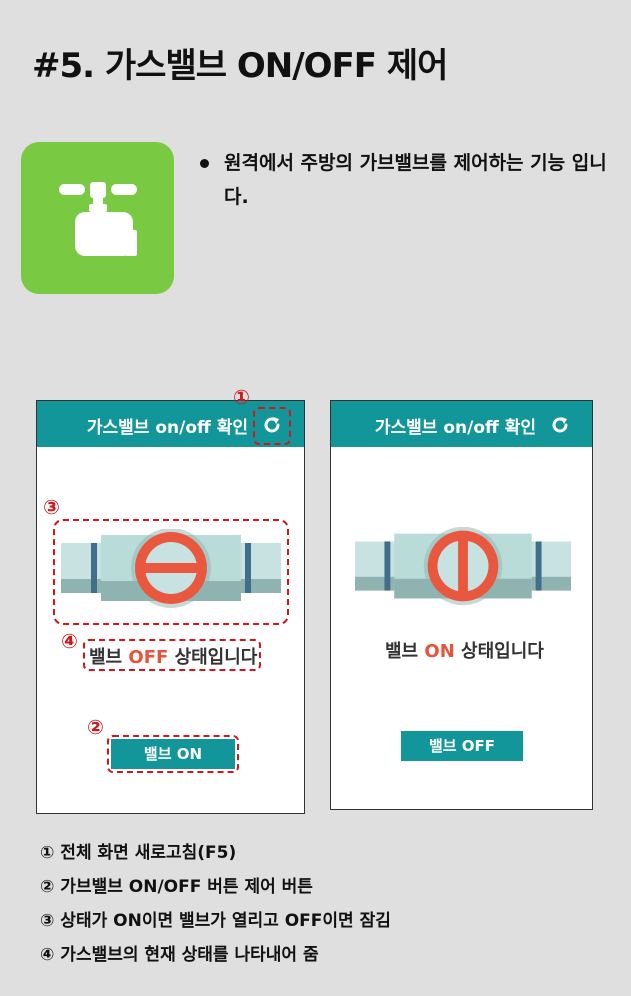 This screenshot has height=996, width=631. What do you see at coordinates (179, 955) in the screenshot?
I see `legend-item-4: ④ 가스밸브의 현재 상태를 나타내어 줌` at bounding box center [179, 955].